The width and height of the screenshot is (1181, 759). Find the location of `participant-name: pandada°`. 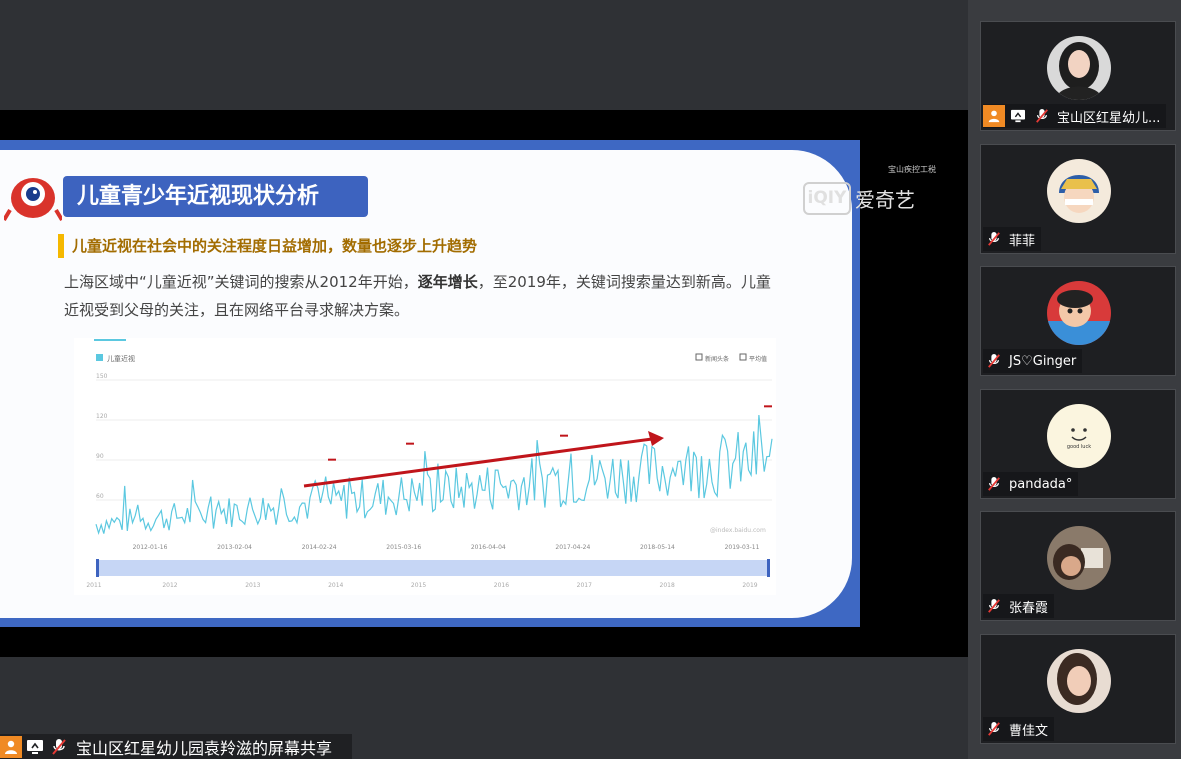

participant-name: pandada° is located at coordinates (1041, 484).